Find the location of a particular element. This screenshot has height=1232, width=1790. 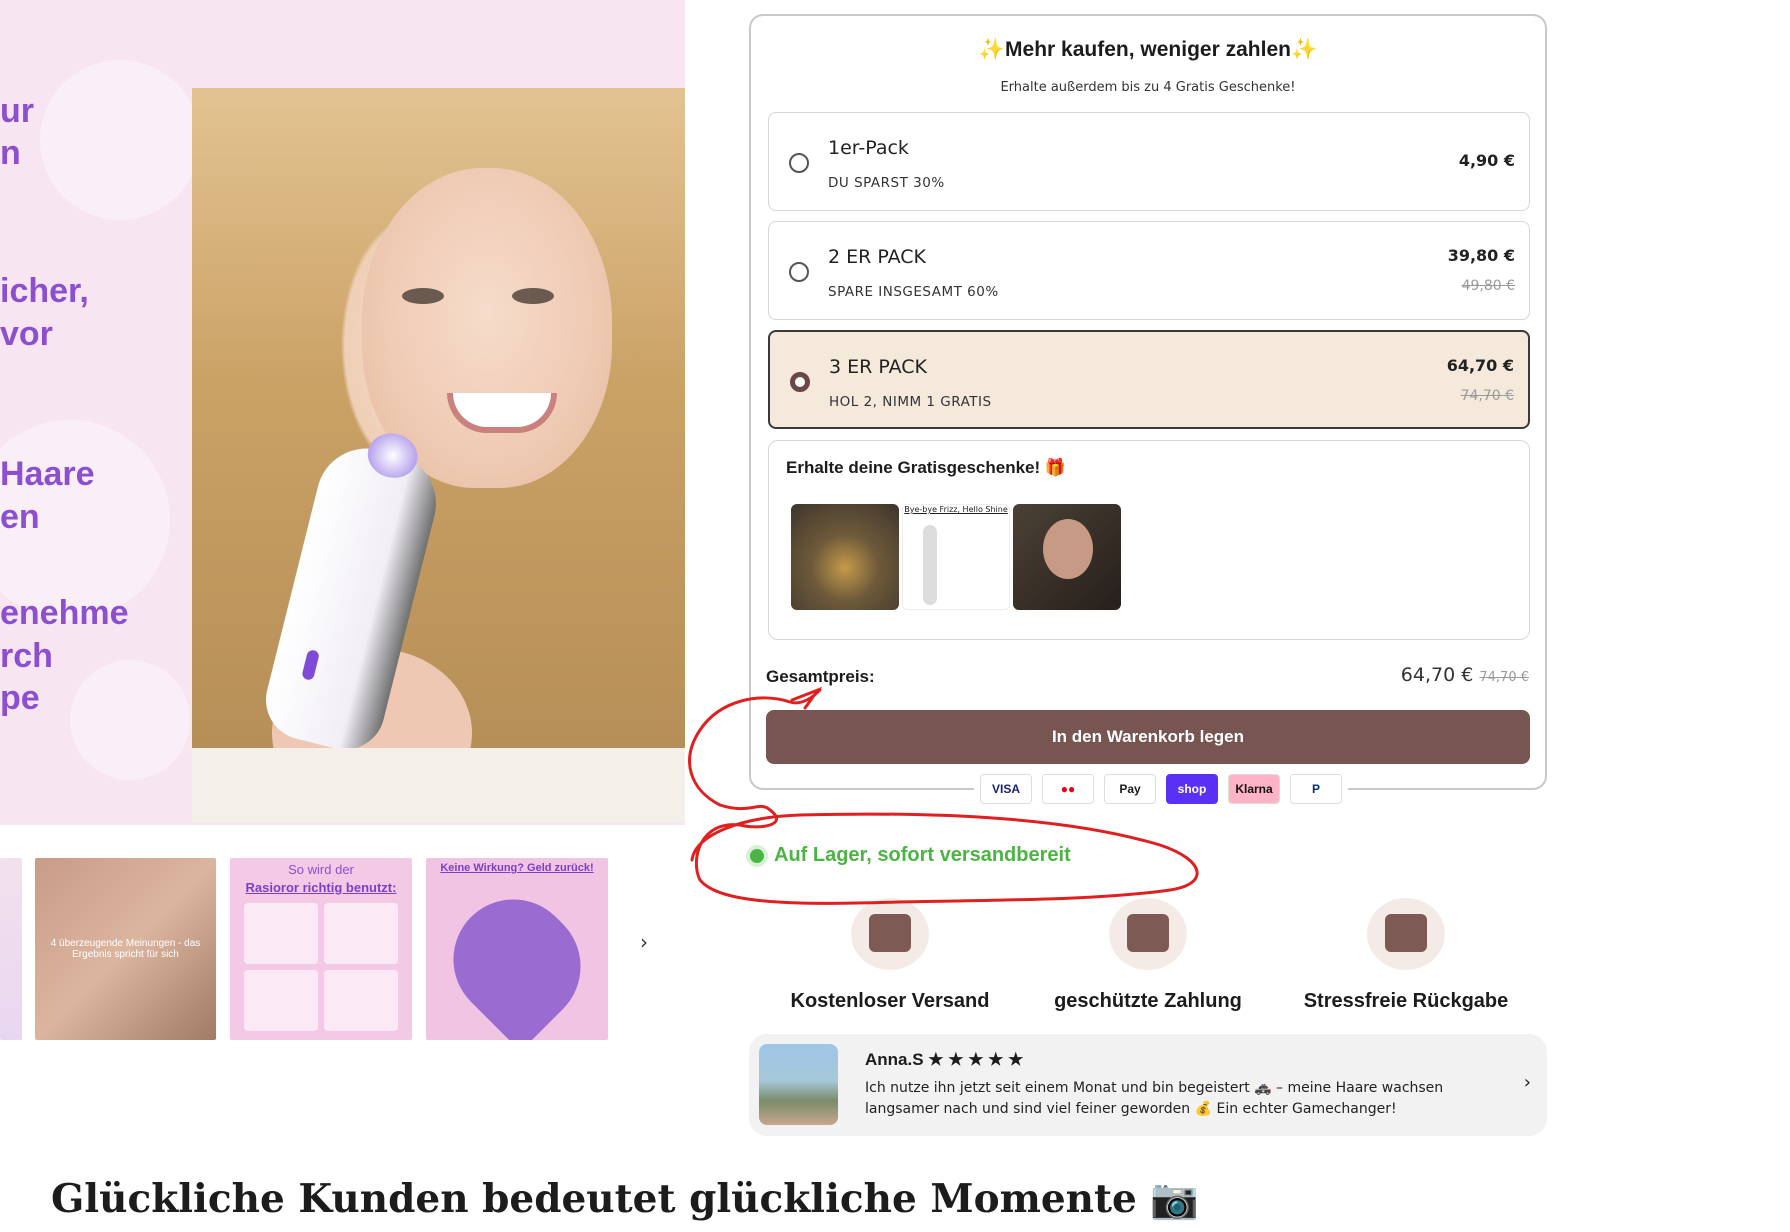

hero-heading: ur n icher, vor Haare en enehme rch pe is located at coordinates (100, 412).